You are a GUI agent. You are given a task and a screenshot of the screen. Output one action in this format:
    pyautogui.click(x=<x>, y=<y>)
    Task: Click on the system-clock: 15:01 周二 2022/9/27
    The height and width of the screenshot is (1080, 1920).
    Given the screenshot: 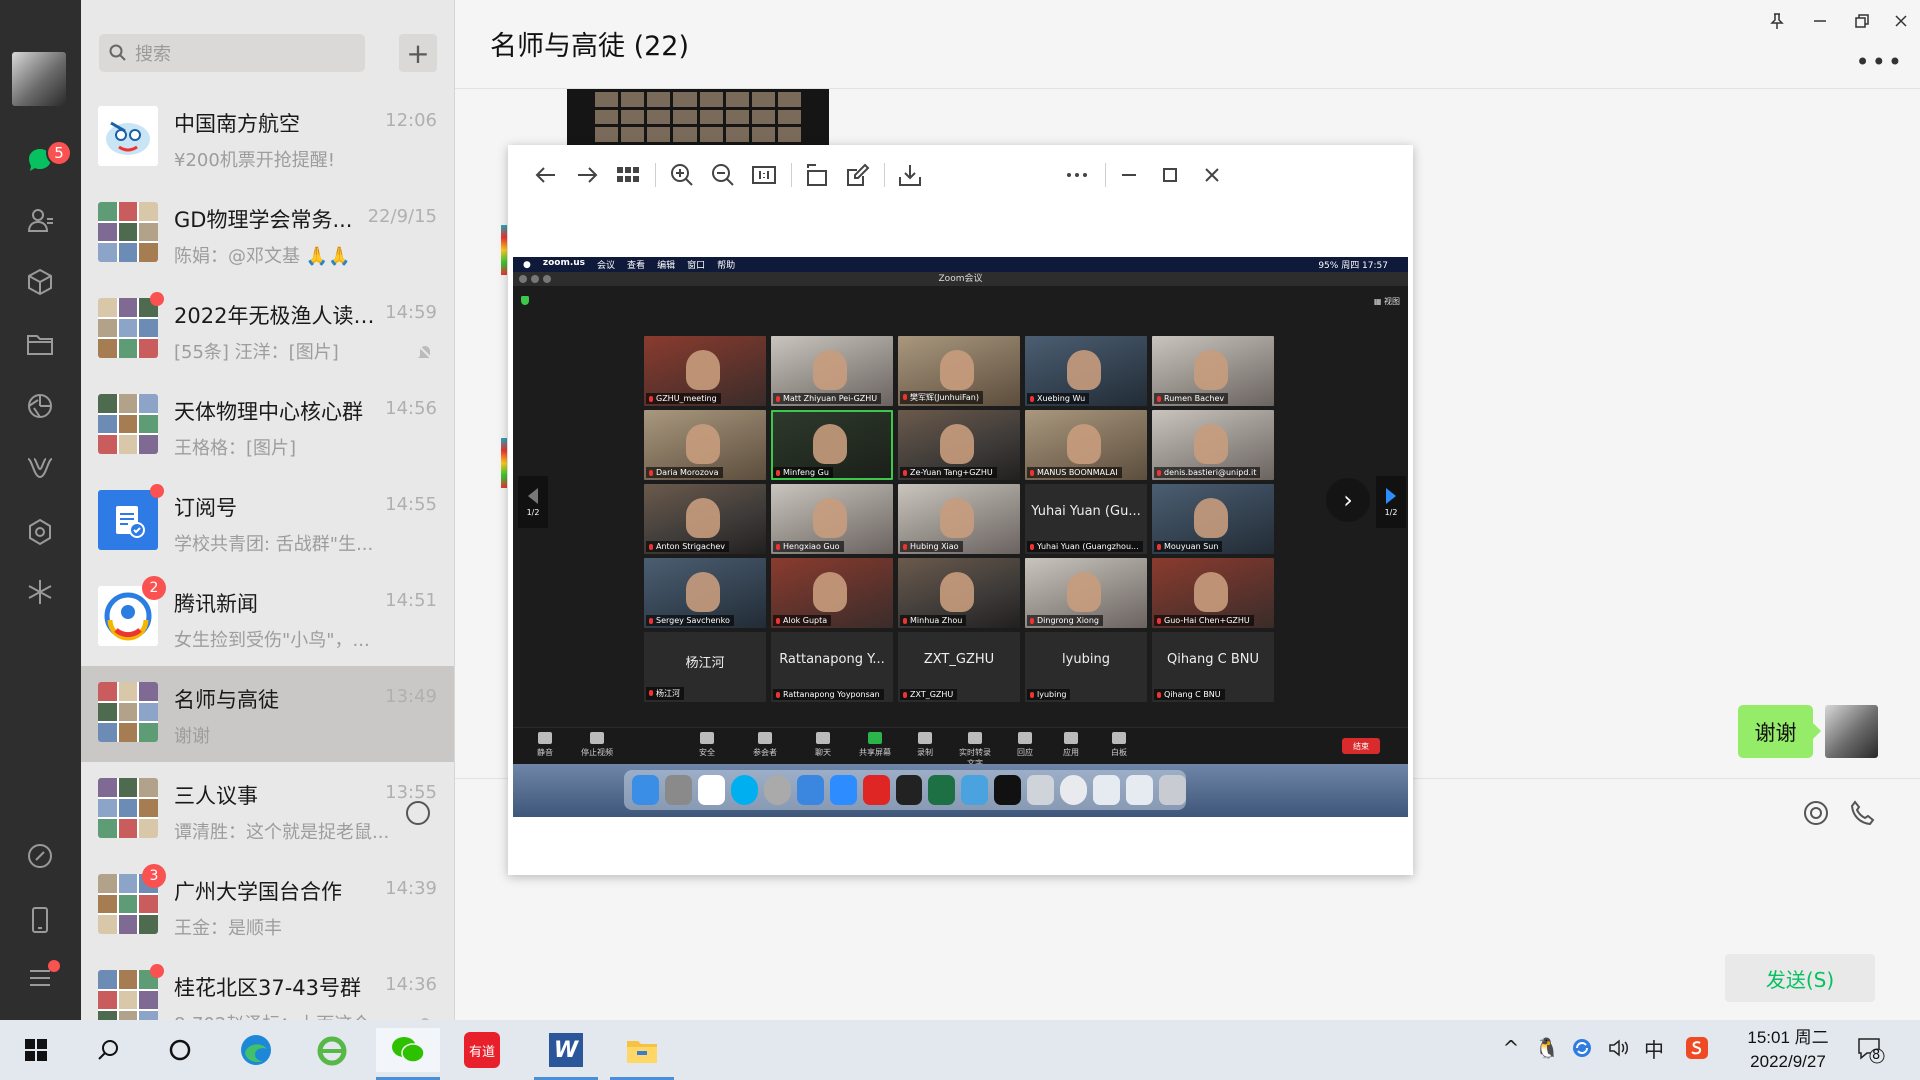 What is the action you would take?
    pyautogui.click(x=1788, y=1050)
    